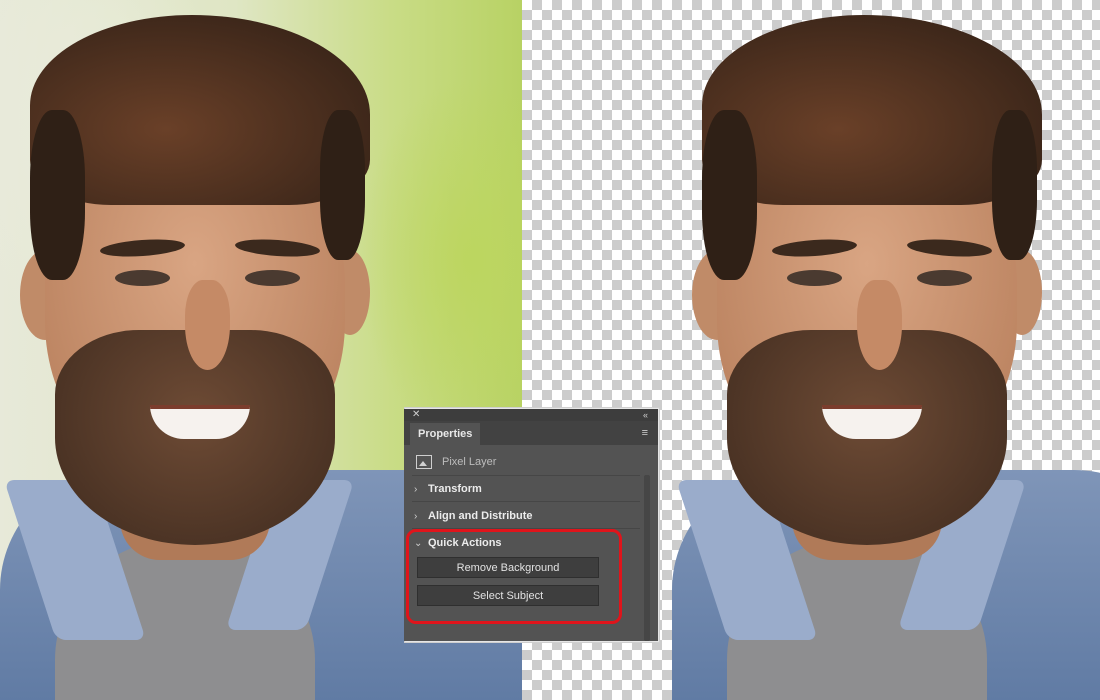 This screenshot has height=700, width=1100. I want to click on section-label: Align and Distribute, so click(480, 516).